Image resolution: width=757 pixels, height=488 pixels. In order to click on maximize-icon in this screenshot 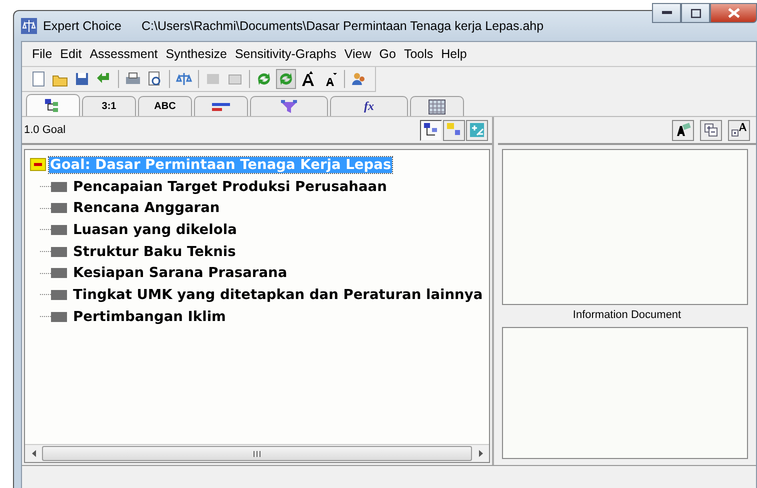, I will do `click(695, 13)`.